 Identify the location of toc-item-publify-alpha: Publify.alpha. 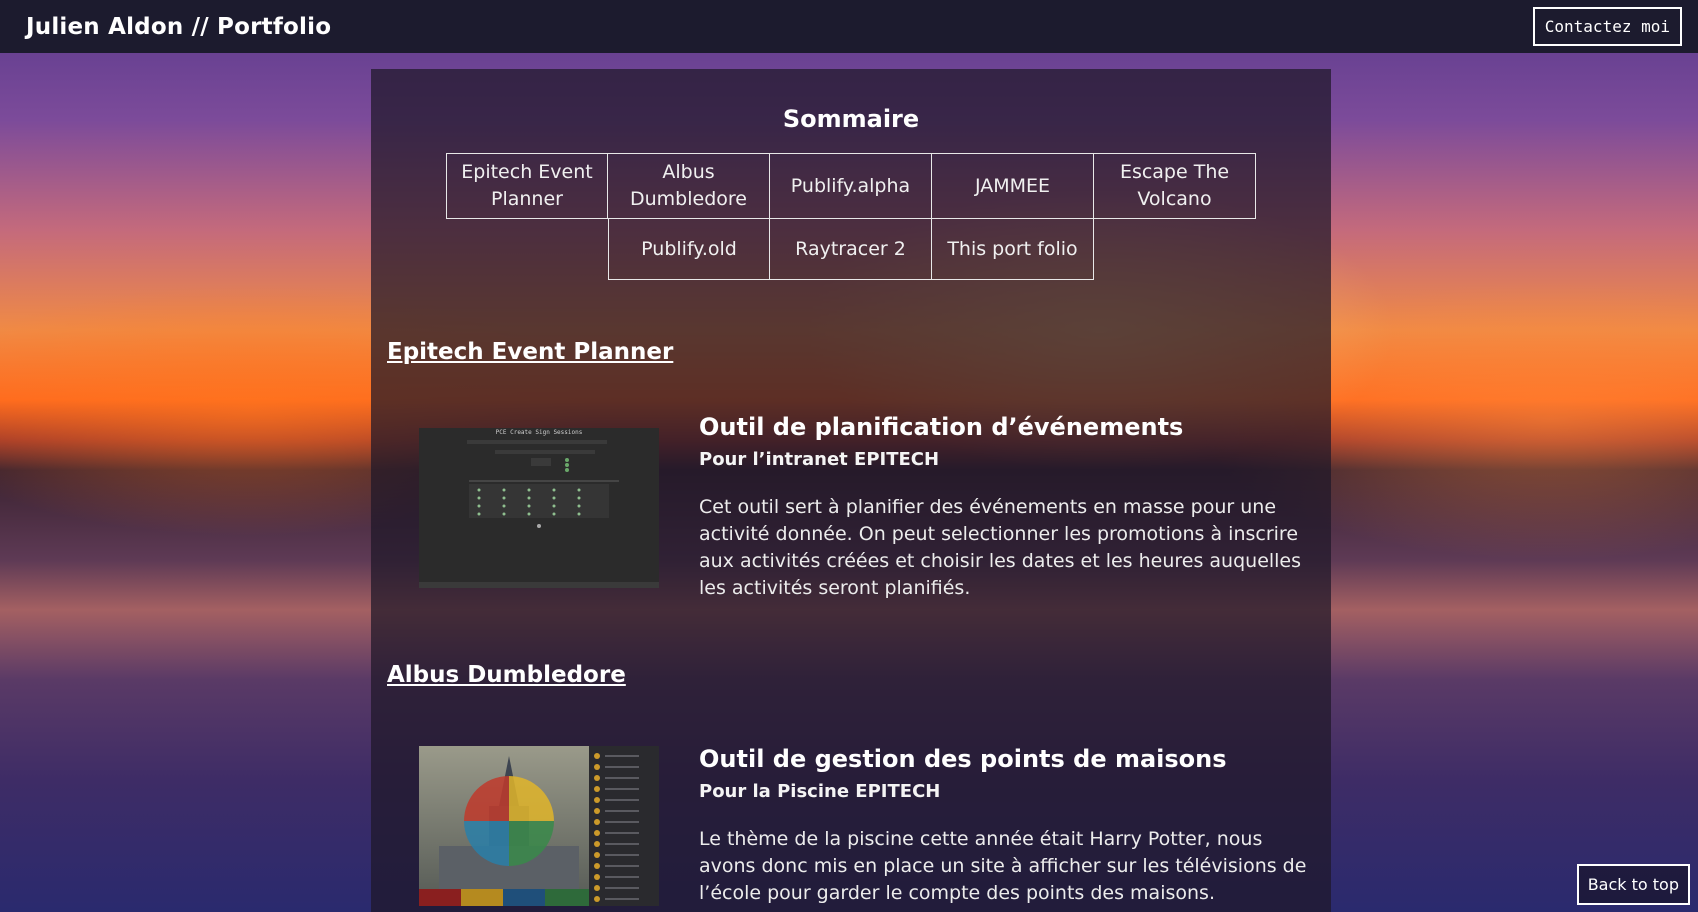
(851, 186).